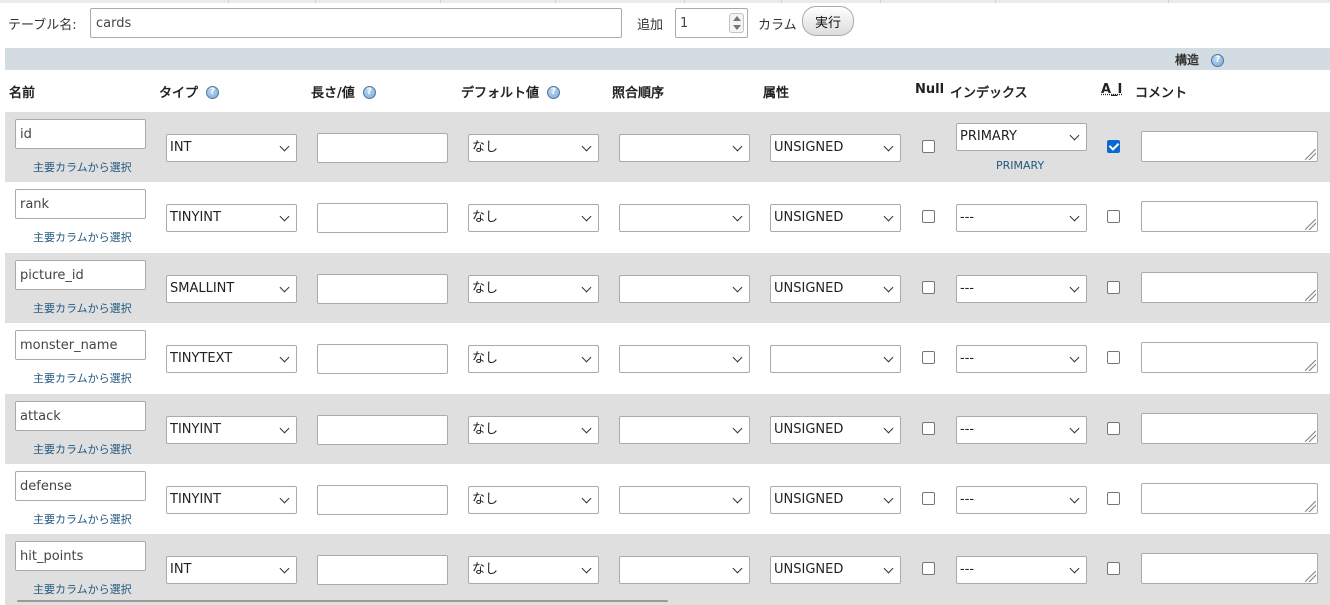 The image size is (1330, 605). What do you see at coordinates (736, 23) in the screenshot?
I see `spinner-arrows-icon` at bounding box center [736, 23].